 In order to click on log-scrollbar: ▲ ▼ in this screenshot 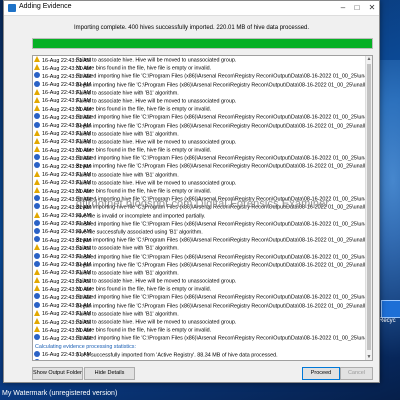, I will do `click(368, 208)`.